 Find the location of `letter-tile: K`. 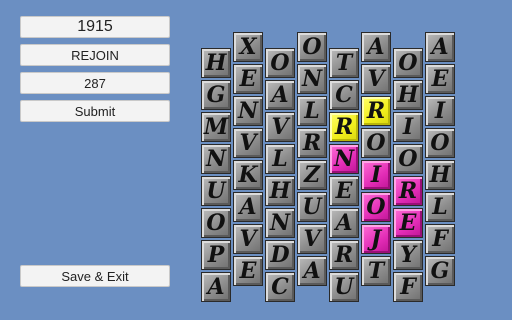

letter-tile: K is located at coordinates (248, 175).